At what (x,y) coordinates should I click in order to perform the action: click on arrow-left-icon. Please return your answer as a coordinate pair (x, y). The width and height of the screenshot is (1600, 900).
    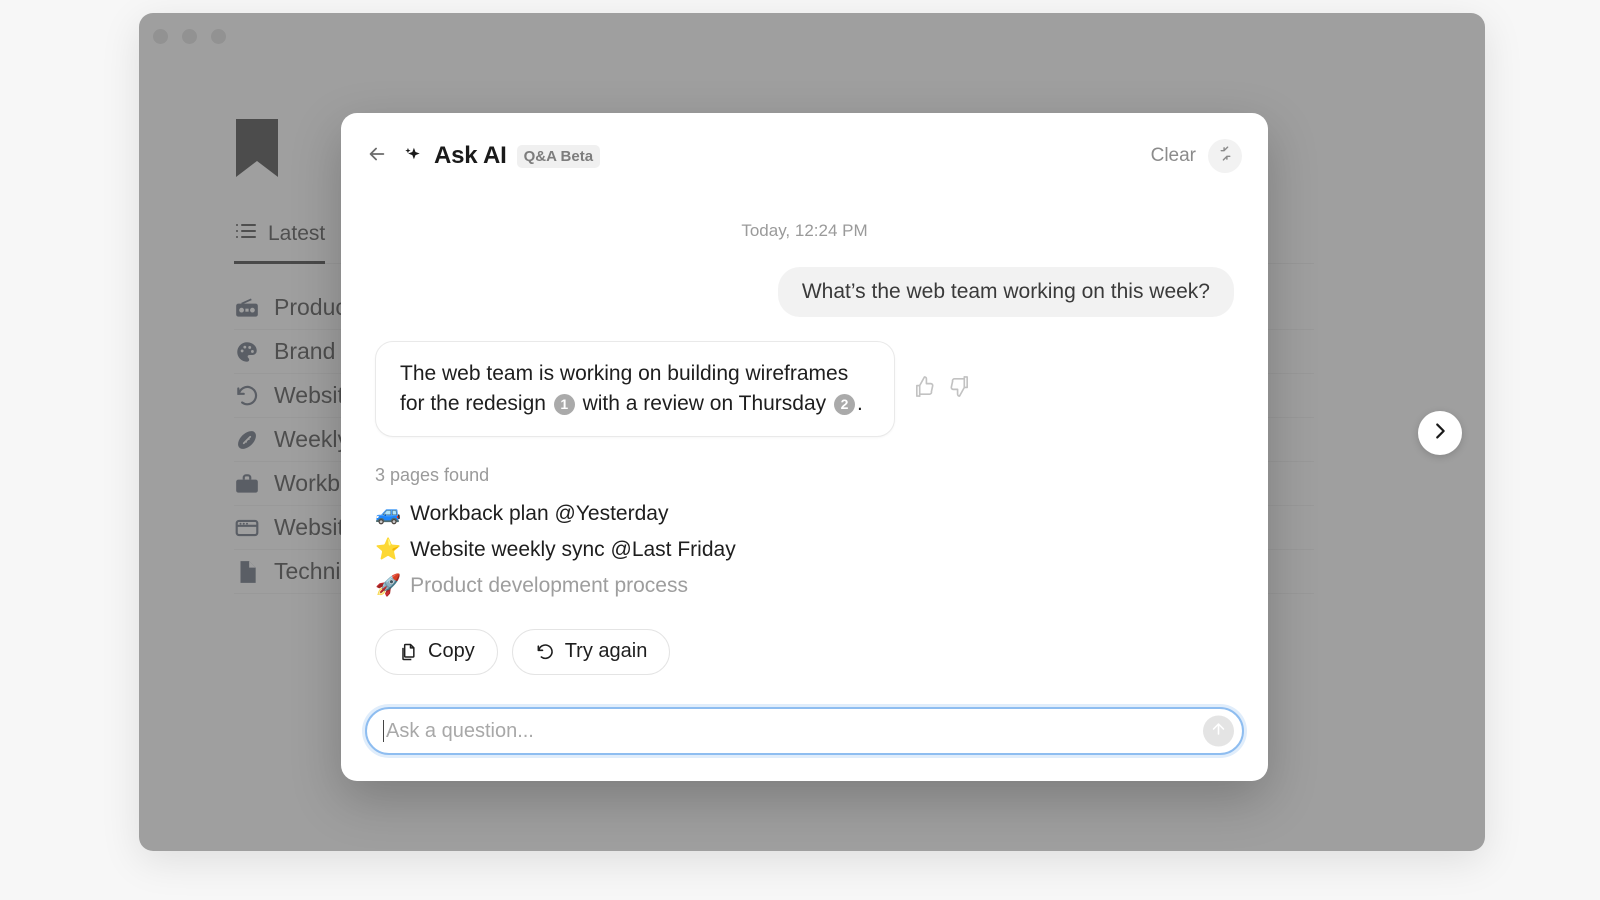
    Looking at the image, I should click on (377, 156).